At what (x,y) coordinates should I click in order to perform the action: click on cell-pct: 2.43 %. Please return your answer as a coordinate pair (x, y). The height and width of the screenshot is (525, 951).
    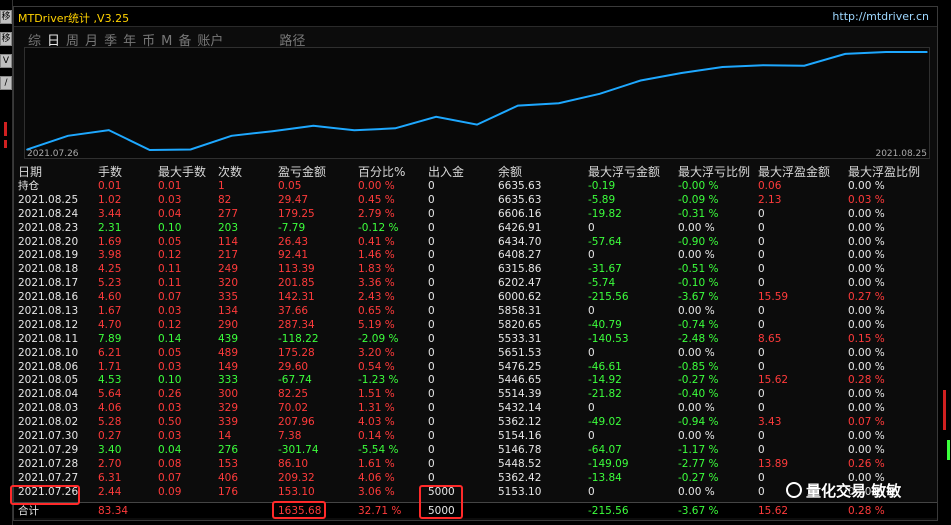
    Looking at the image, I should click on (376, 297).